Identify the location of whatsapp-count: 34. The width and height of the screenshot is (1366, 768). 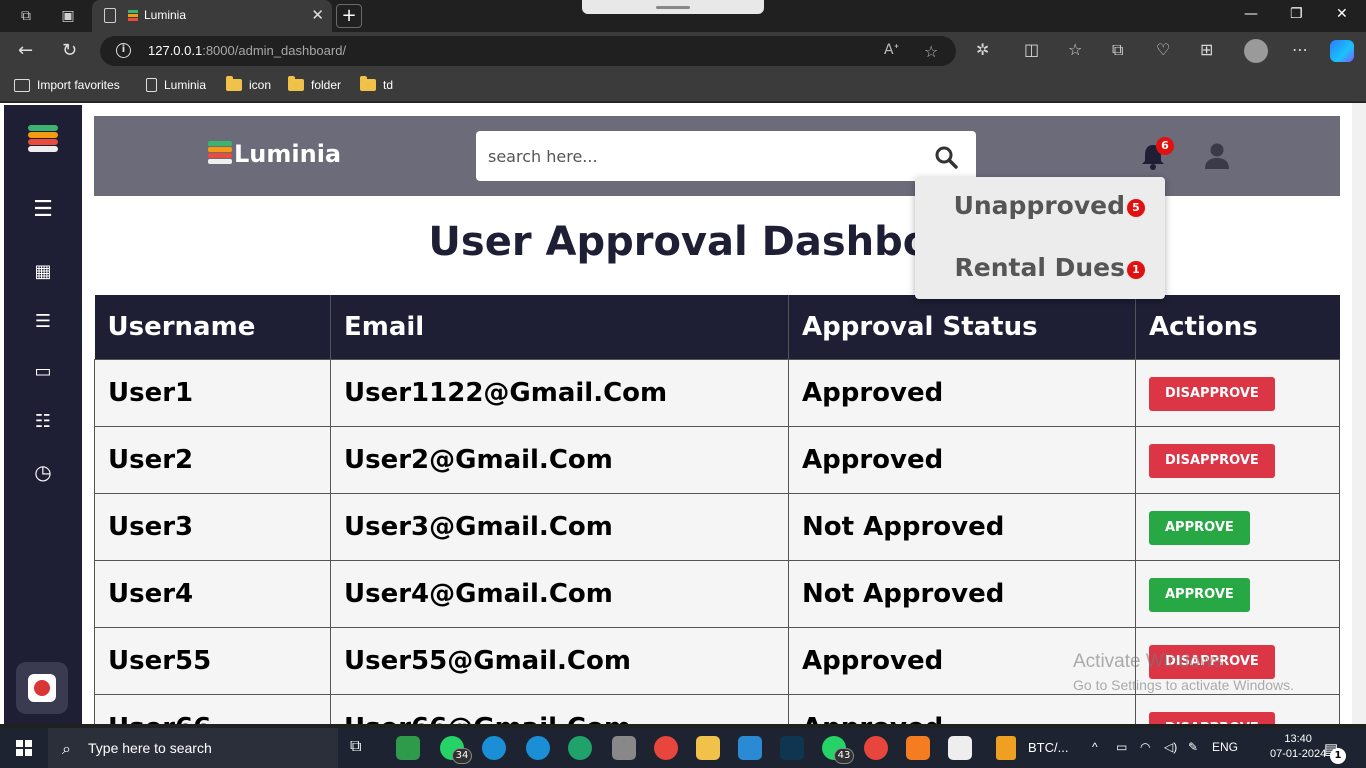
(462, 756).